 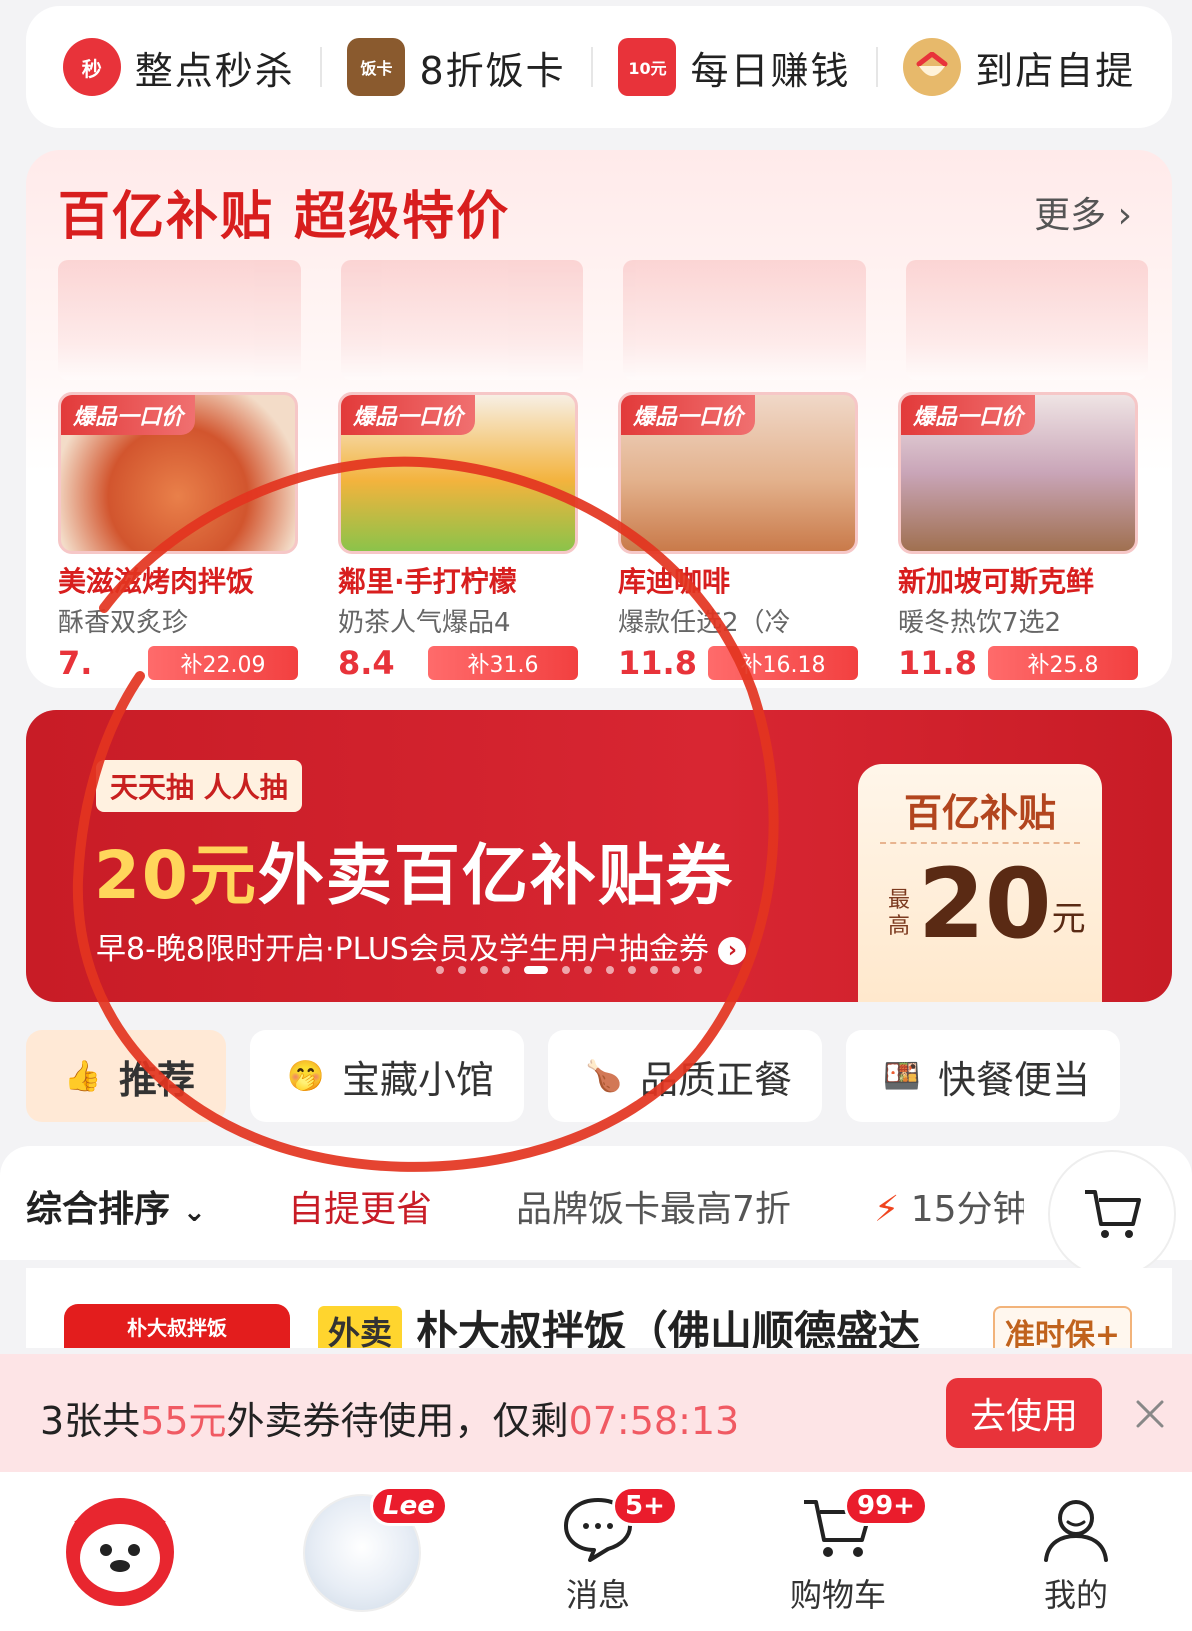 I want to click on sort-fast-delivery: ⚡ 15分钟, so click(x=949, y=1206).